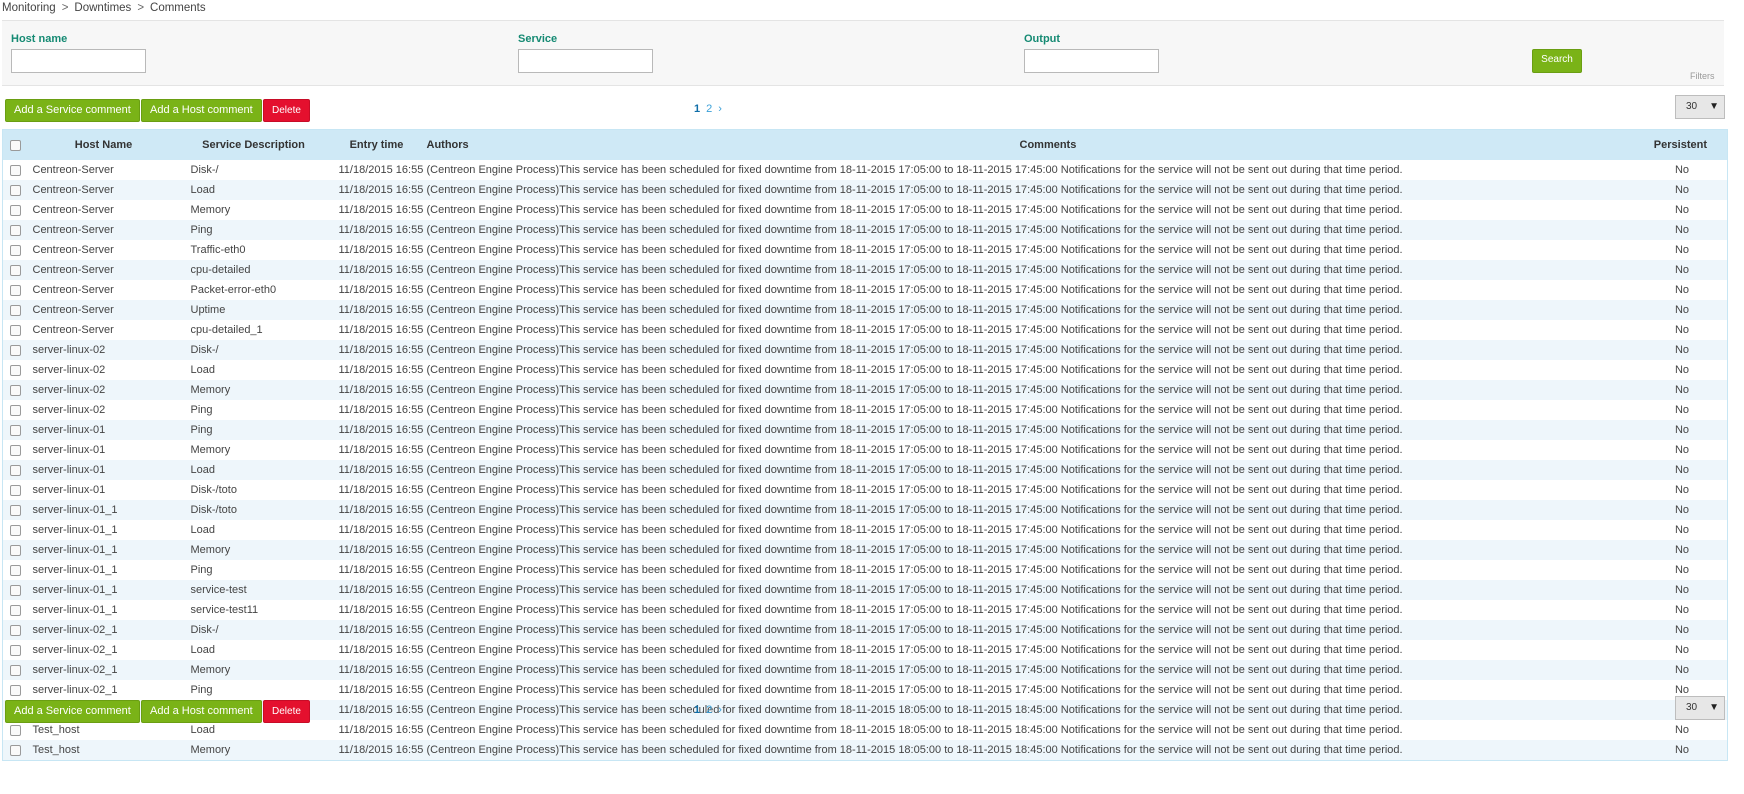 The height and width of the screenshot is (794, 1744). I want to click on page-2-link: 2, so click(709, 109).